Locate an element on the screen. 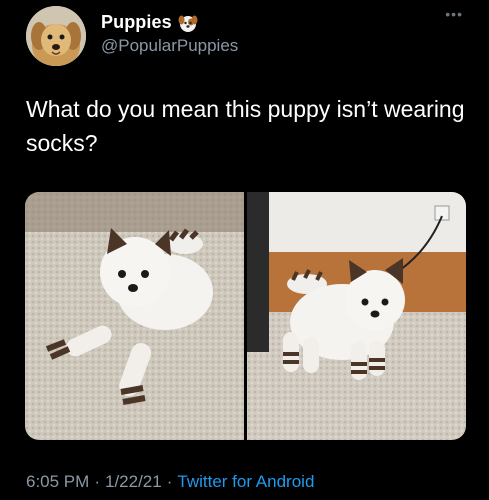  puppy-avatar-icon is located at coordinates (56, 36).